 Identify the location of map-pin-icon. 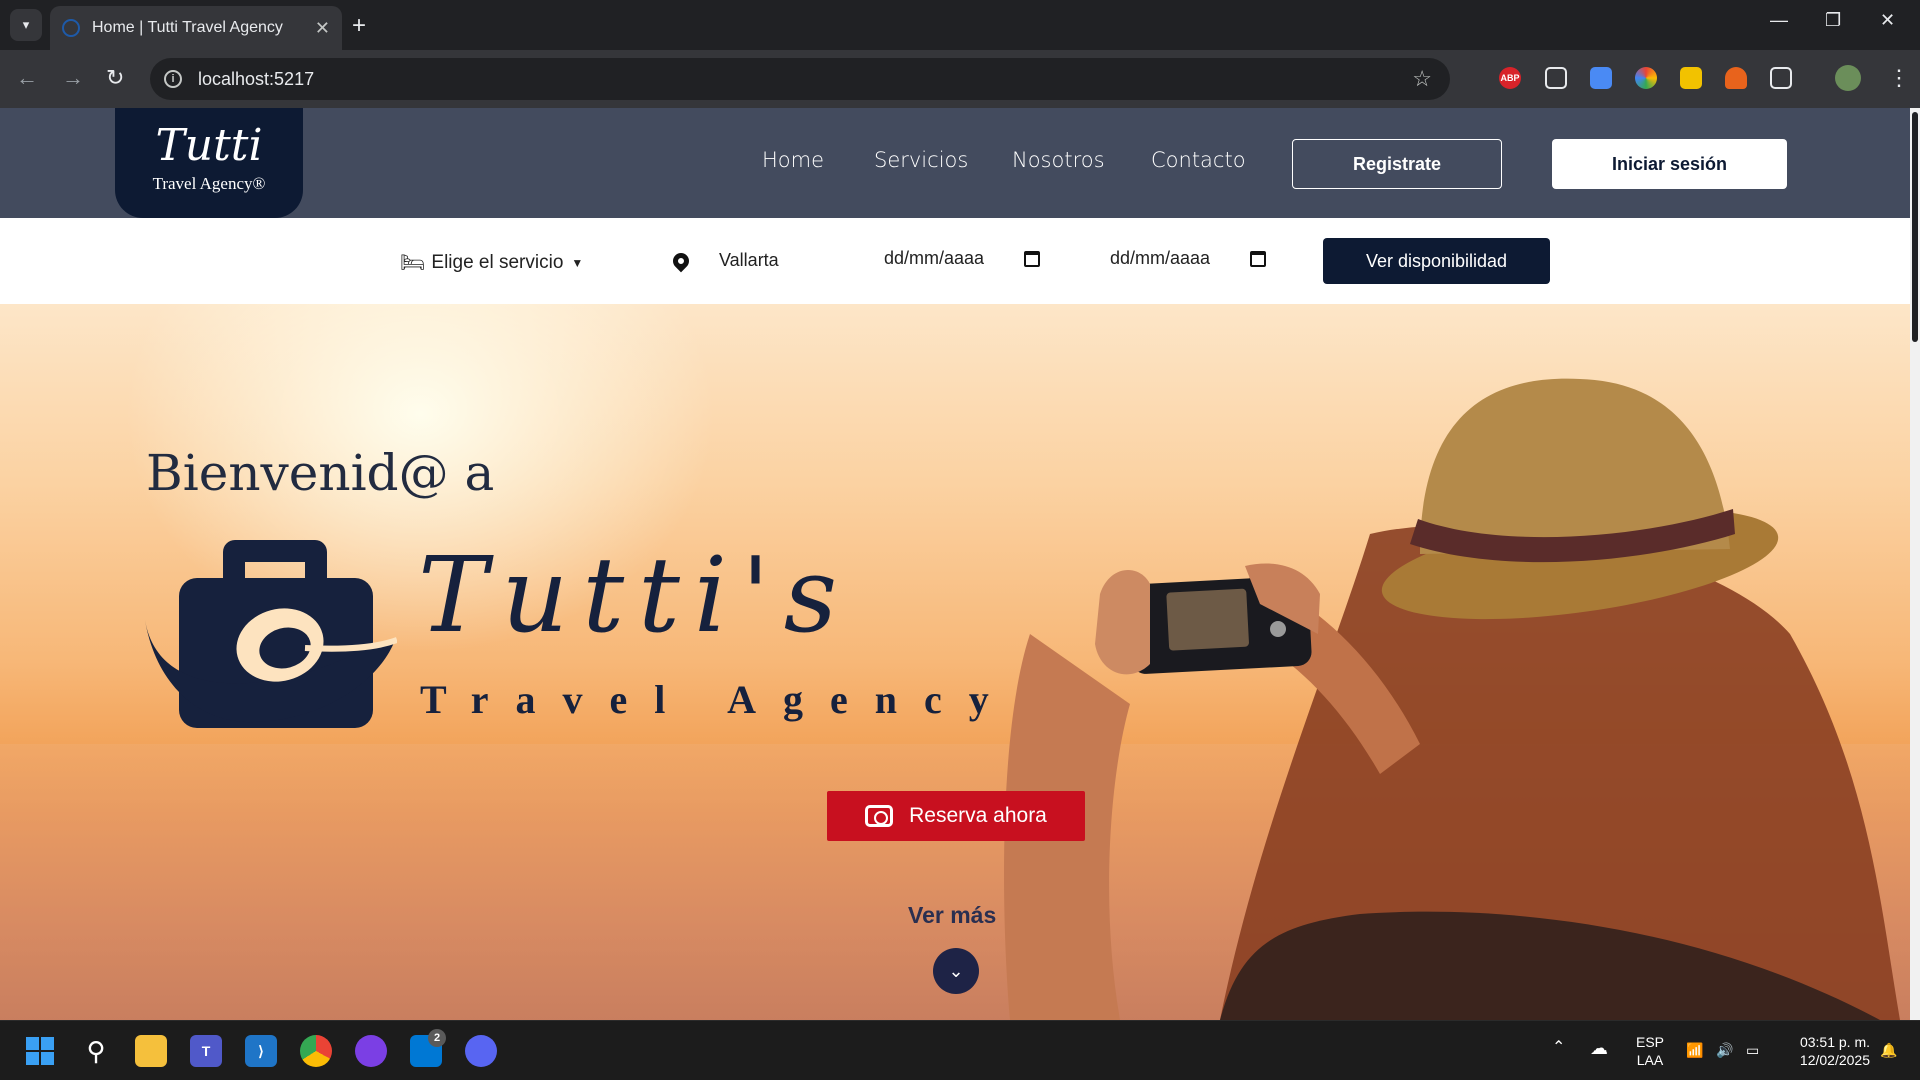
(681, 260).